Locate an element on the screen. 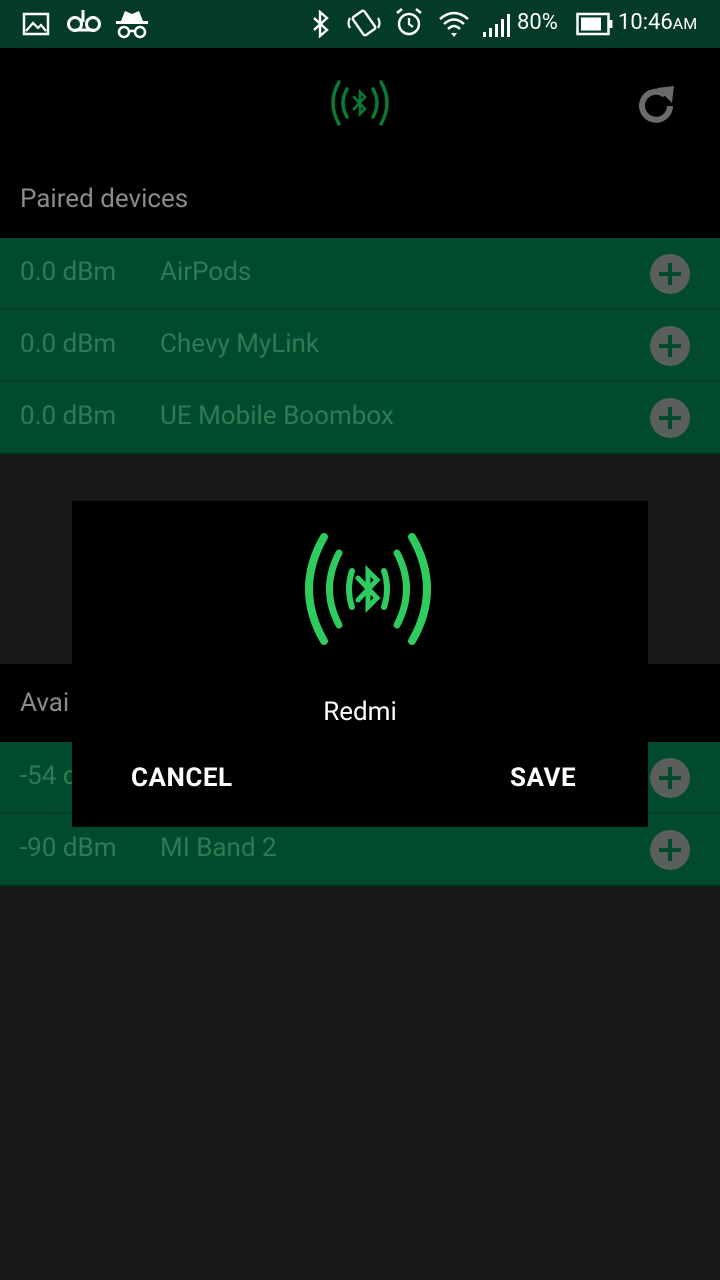 This screenshot has height=1280, width=720. refresh-icon is located at coordinates (656, 106).